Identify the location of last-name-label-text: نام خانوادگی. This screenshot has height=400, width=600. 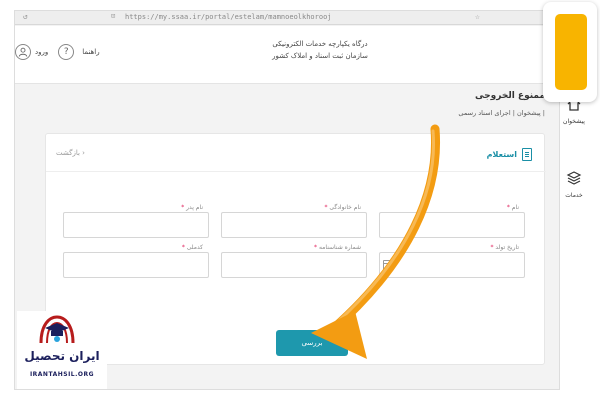
(345, 207).